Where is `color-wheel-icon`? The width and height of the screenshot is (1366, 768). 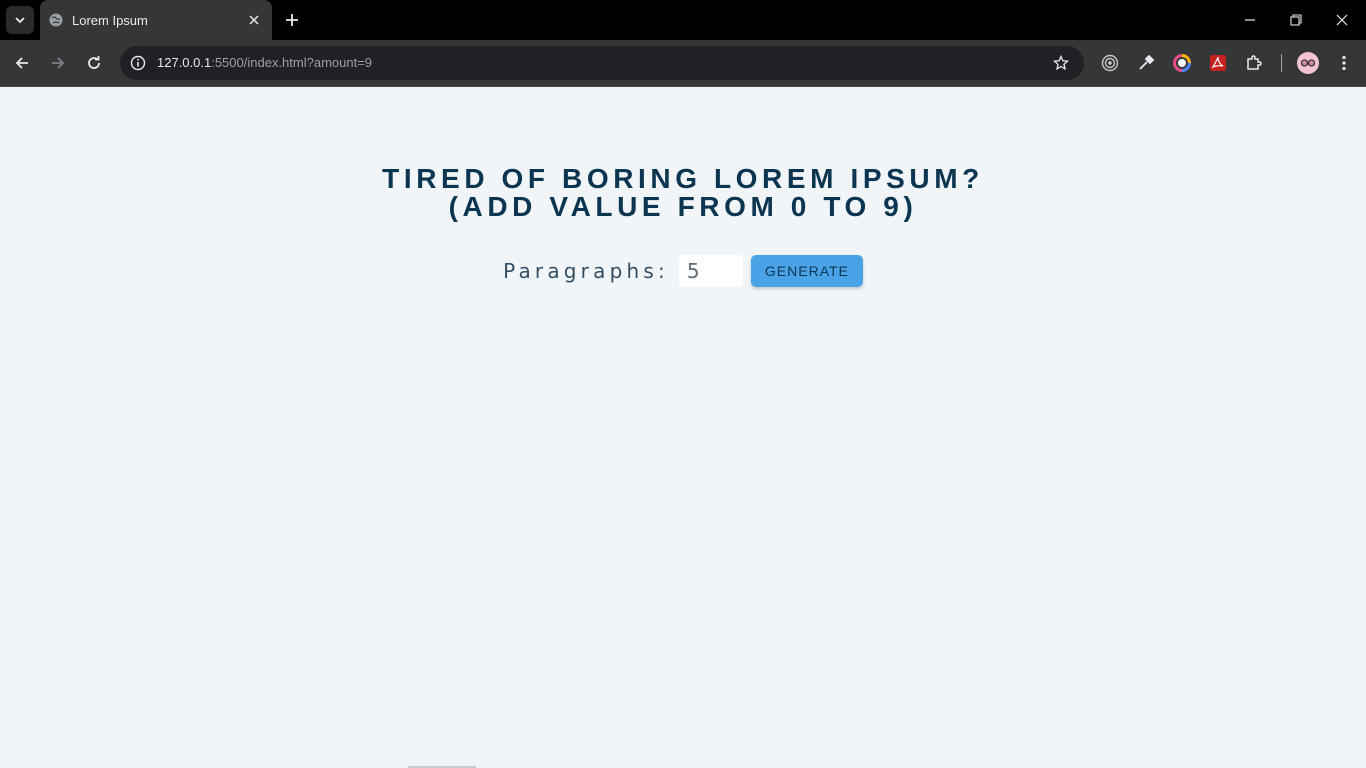
color-wheel-icon is located at coordinates (1182, 63).